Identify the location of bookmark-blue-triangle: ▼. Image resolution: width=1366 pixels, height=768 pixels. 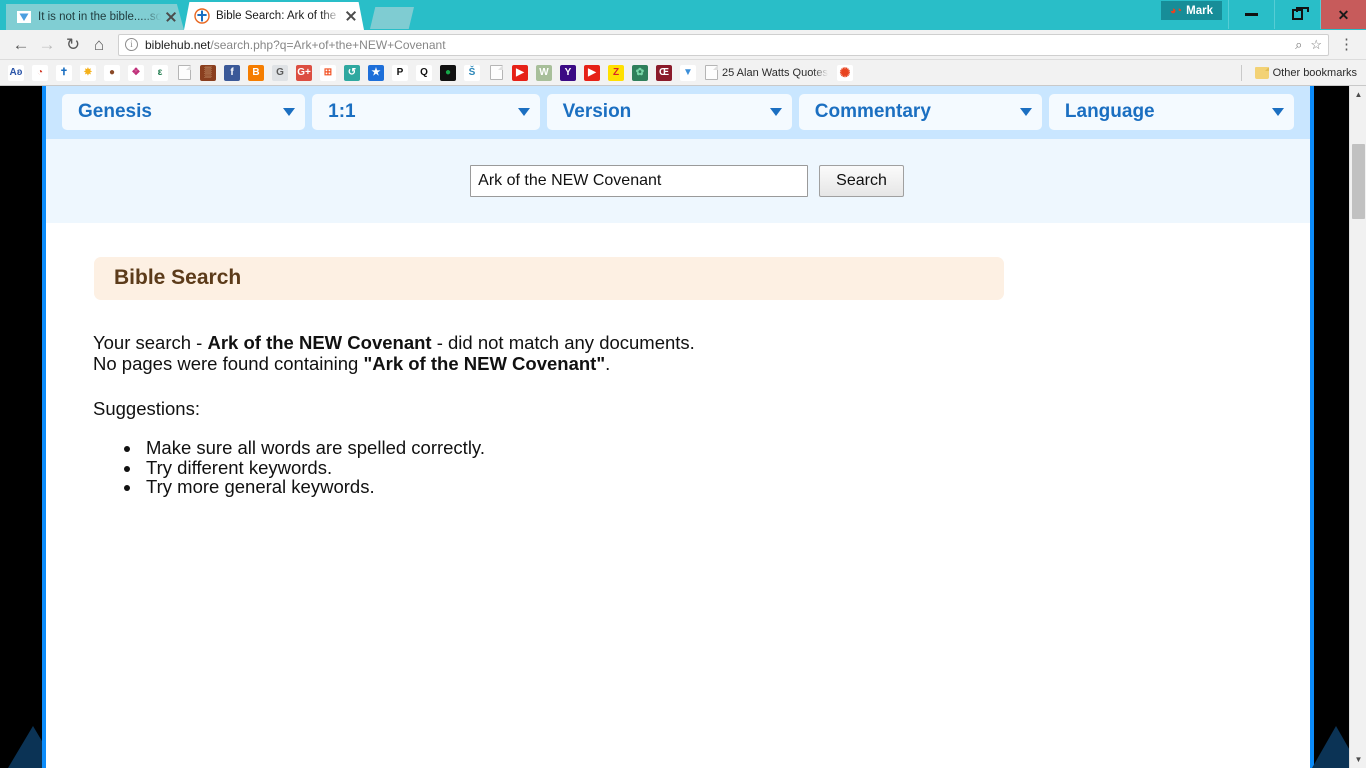
(688, 72).